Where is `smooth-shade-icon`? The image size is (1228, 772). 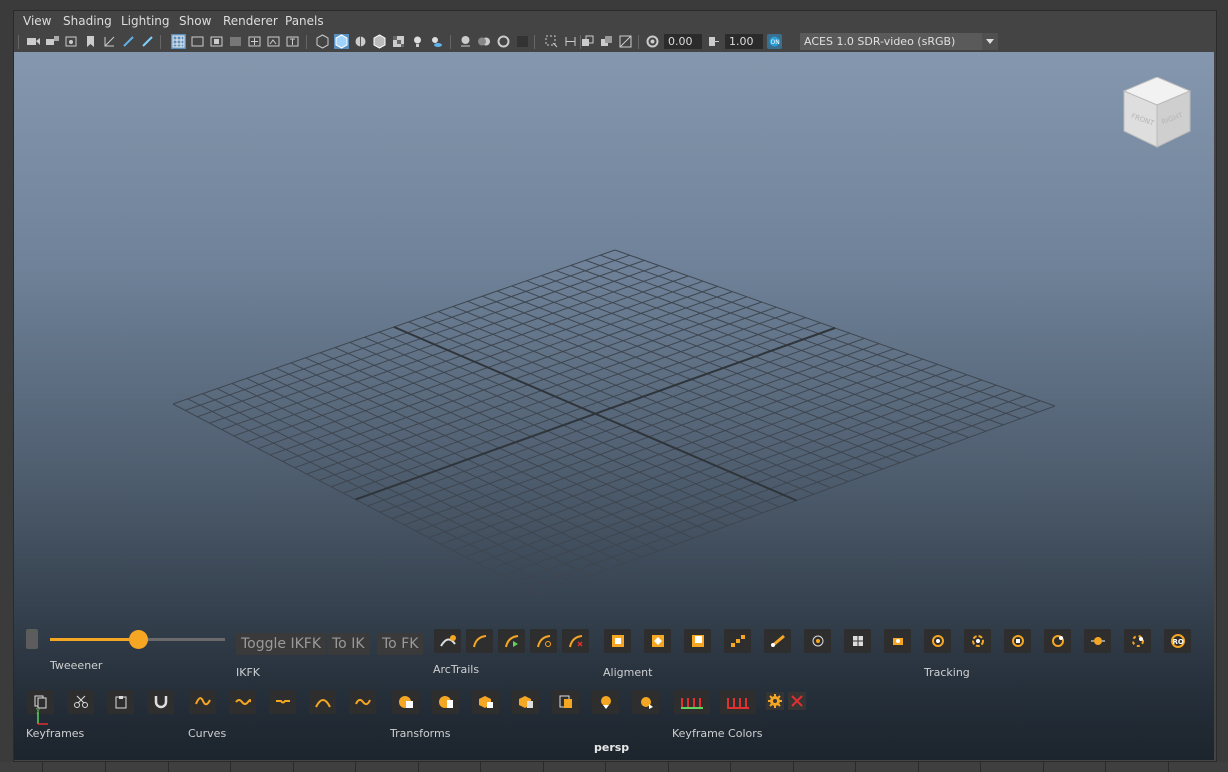 smooth-shade-icon is located at coordinates (341, 41).